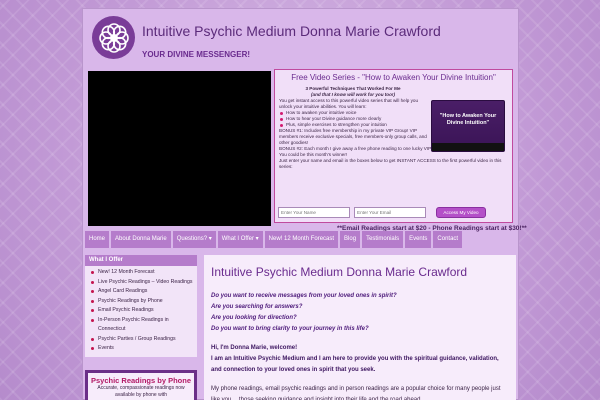 This screenshot has height=400, width=600. I want to click on nav-what-i-offer: What I Offer ▾, so click(240, 239).